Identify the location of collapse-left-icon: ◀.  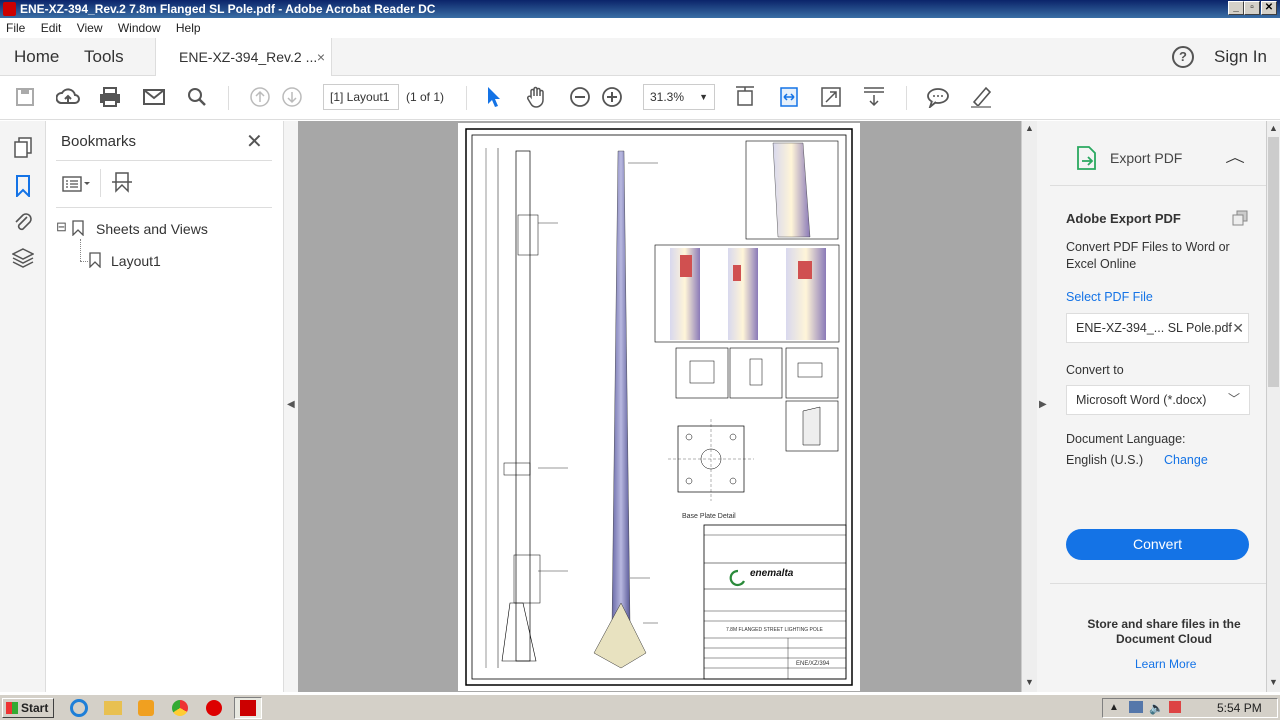
(291, 404).